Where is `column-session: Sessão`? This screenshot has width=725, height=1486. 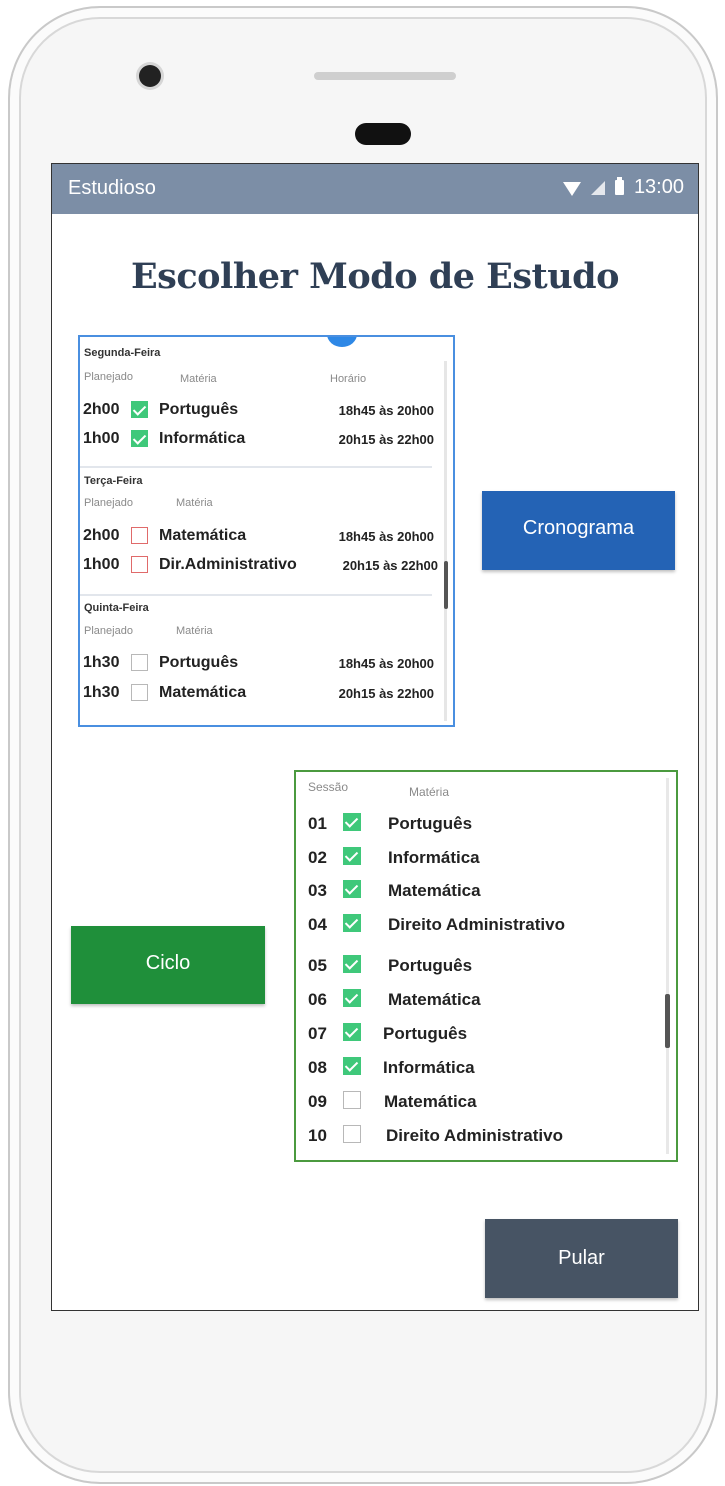
column-session: Sessão is located at coordinates (328, 787).